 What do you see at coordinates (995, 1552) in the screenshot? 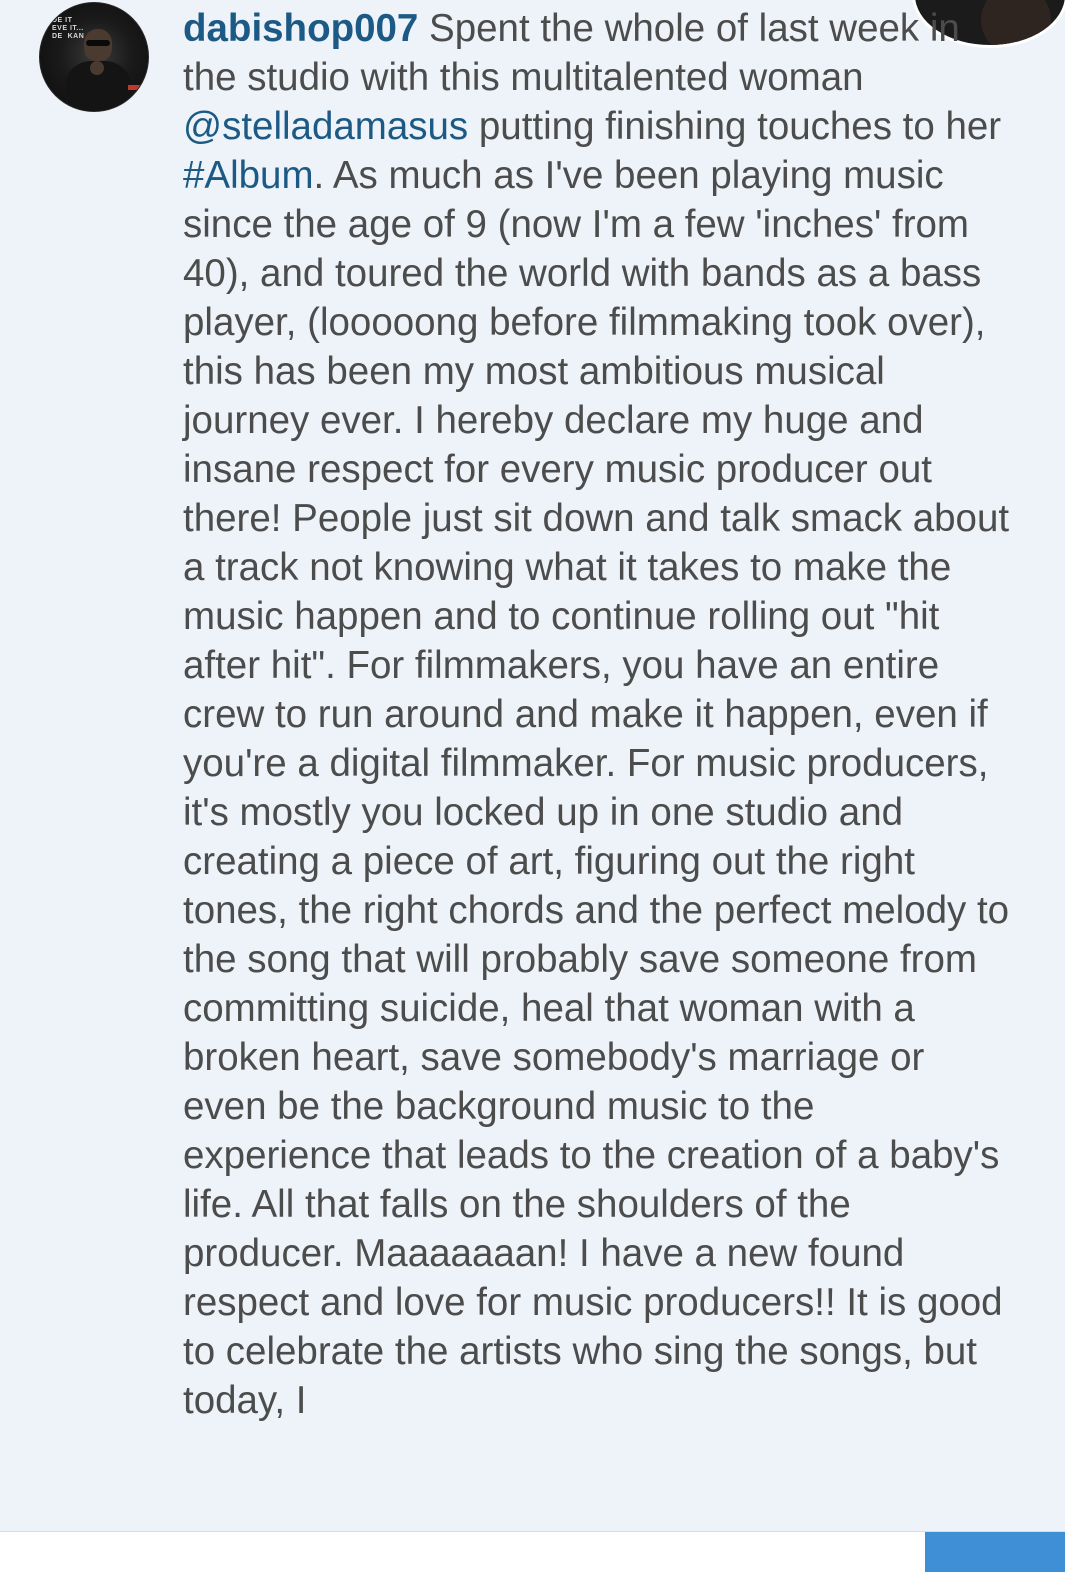
I see `send-button` at bounding box center [995, 1552].